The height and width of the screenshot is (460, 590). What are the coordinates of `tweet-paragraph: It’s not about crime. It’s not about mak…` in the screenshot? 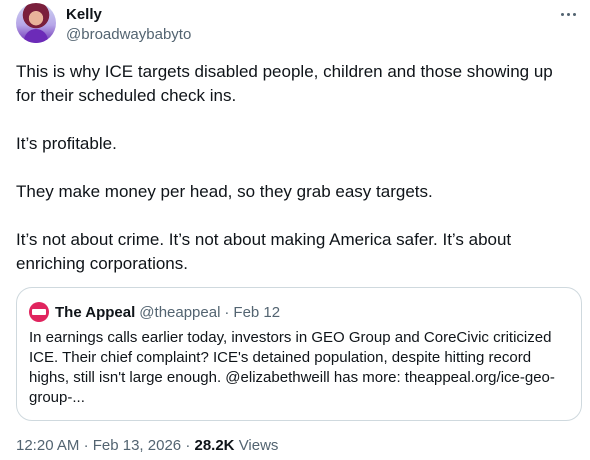 It's located at (264, 251).